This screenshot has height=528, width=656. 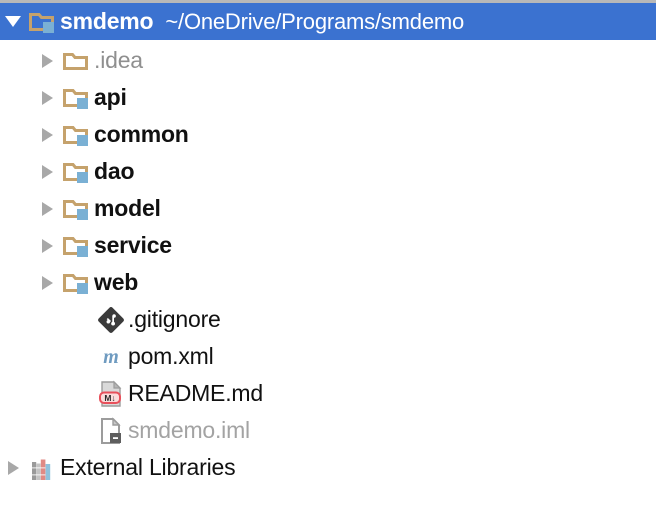 What do you see at coordinates (195, 393) in the screenshot?
I see `tree-item-label: README.md` at bounding box center [195, 393].